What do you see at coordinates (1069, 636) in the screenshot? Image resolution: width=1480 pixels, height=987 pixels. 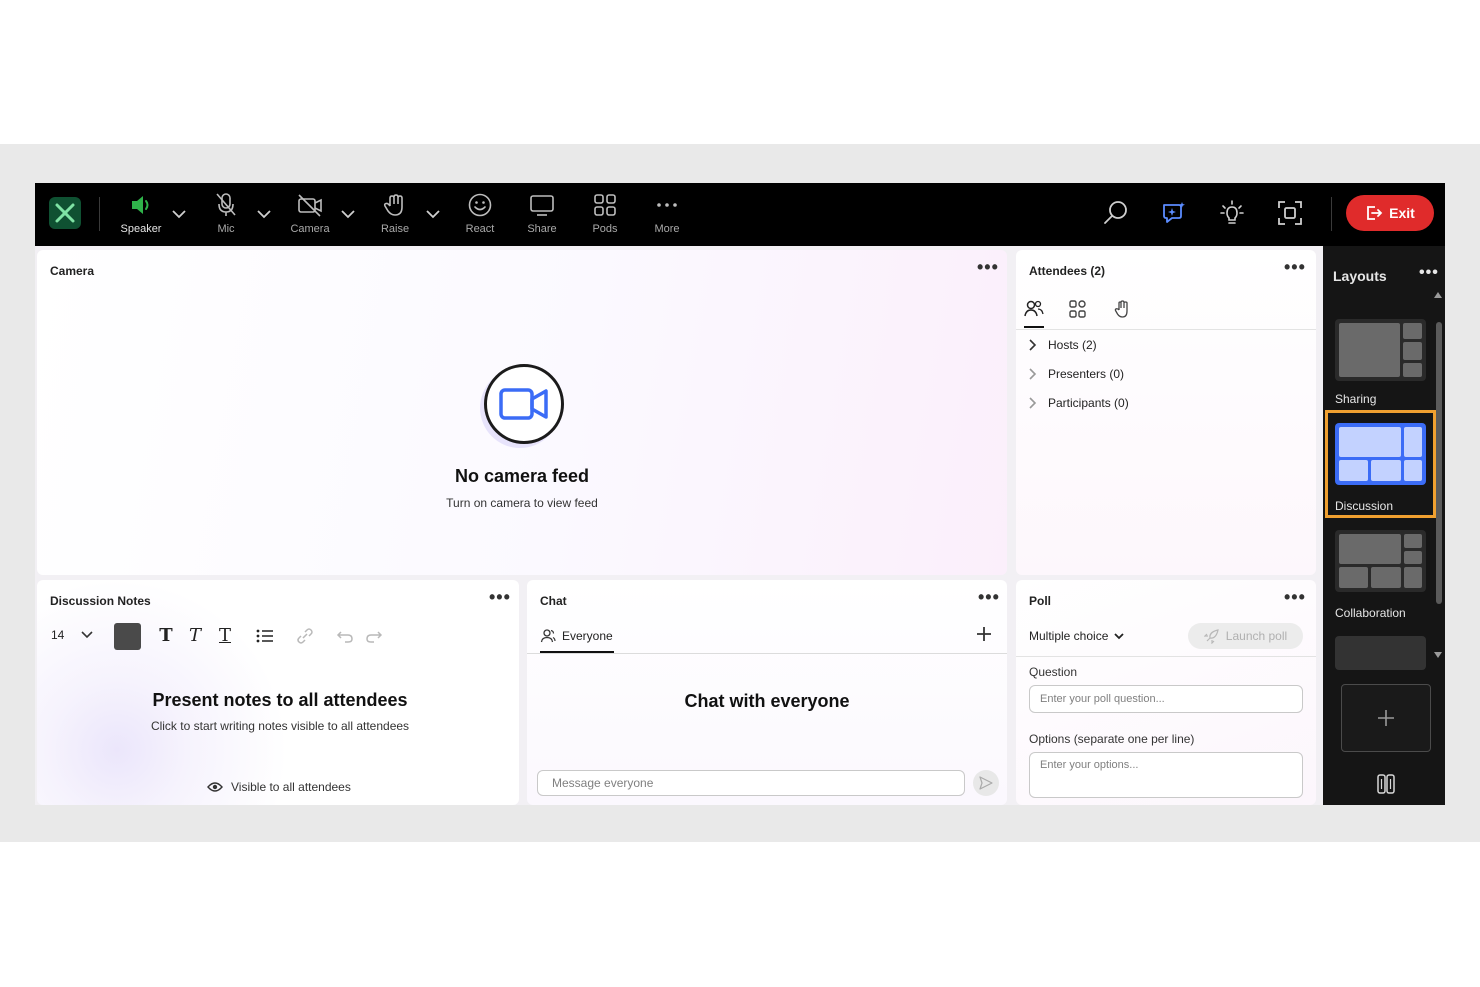 I see `poll-type-value: Multiple choice` at bounding box center [1069, 636].